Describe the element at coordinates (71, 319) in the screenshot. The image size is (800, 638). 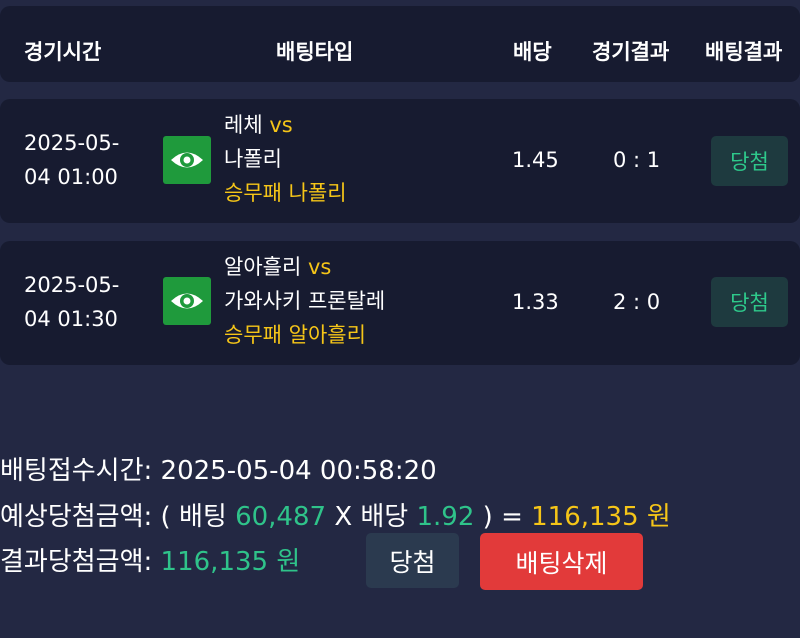
I see `match-time: 04 01:30` at that location.